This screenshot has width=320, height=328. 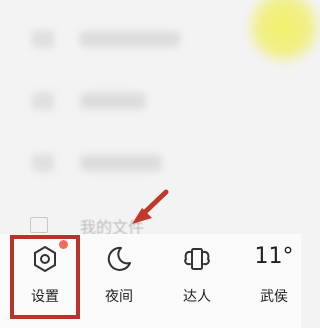 What do you see at coordinates (274, 256) in the screenshot?
I see `temperature-value: 11°` at bounding box center [274, 256].